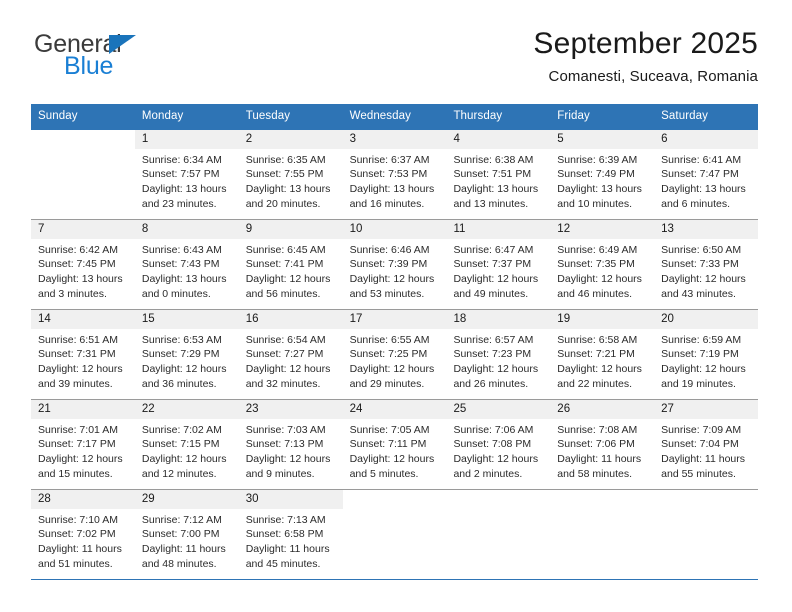 This screenshot has height=612, width=792. Describe the element at coordinates (181, 249) in the screenshot. I see `sunrise-text: Sunrise: 6:43 AM` at that location.